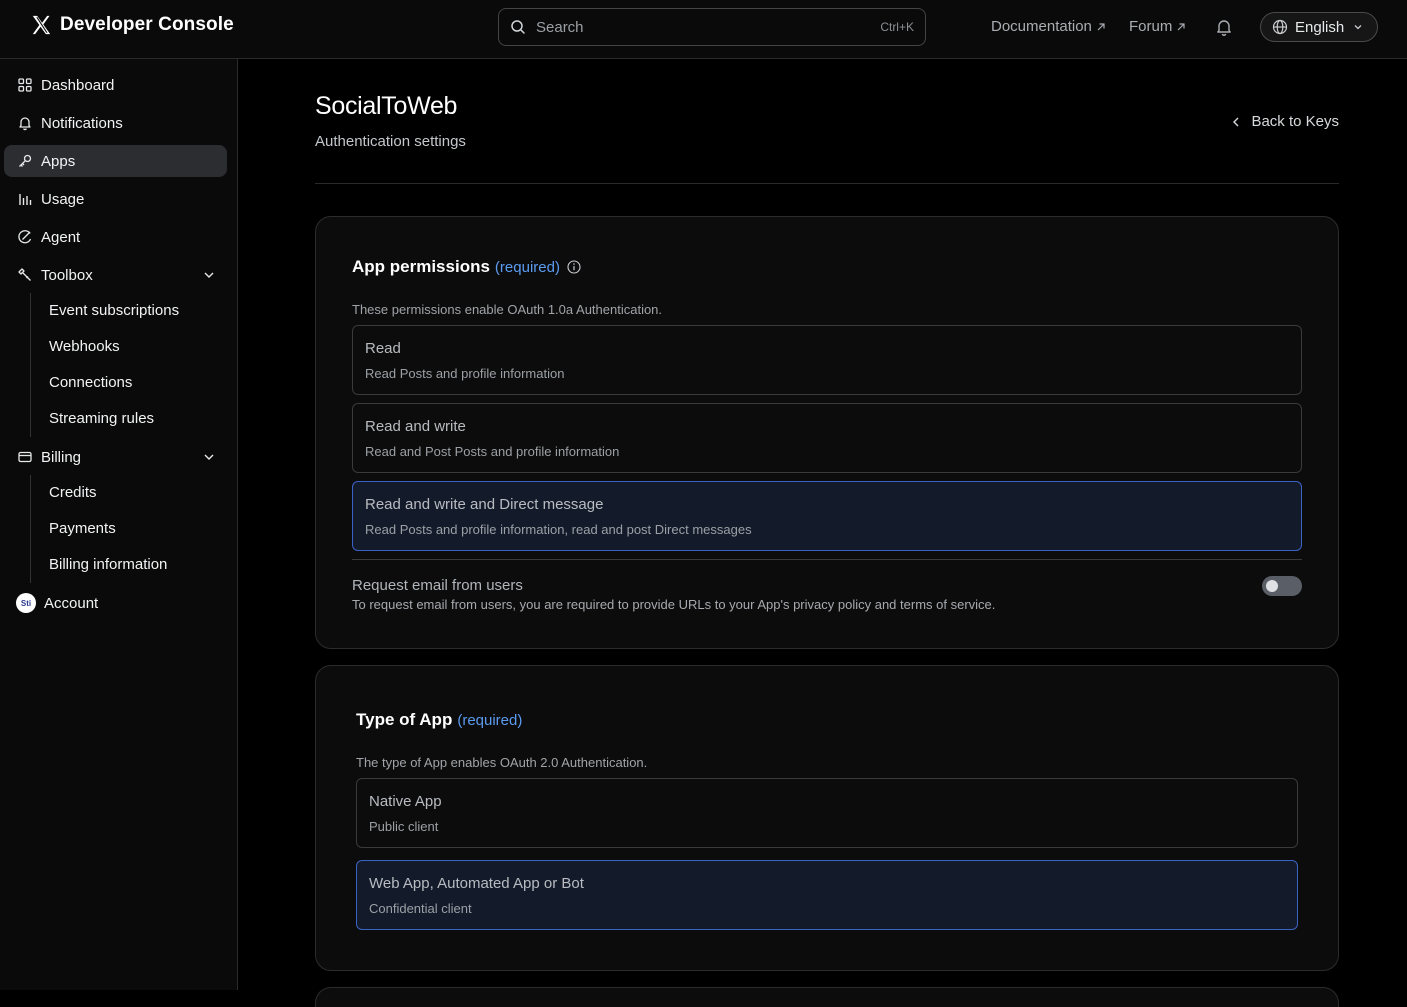 This screenshot has width=1407, height=1007. Describe the element at coordinates (383, 348) in the screenshot. I see `option-title: Read` at that location.